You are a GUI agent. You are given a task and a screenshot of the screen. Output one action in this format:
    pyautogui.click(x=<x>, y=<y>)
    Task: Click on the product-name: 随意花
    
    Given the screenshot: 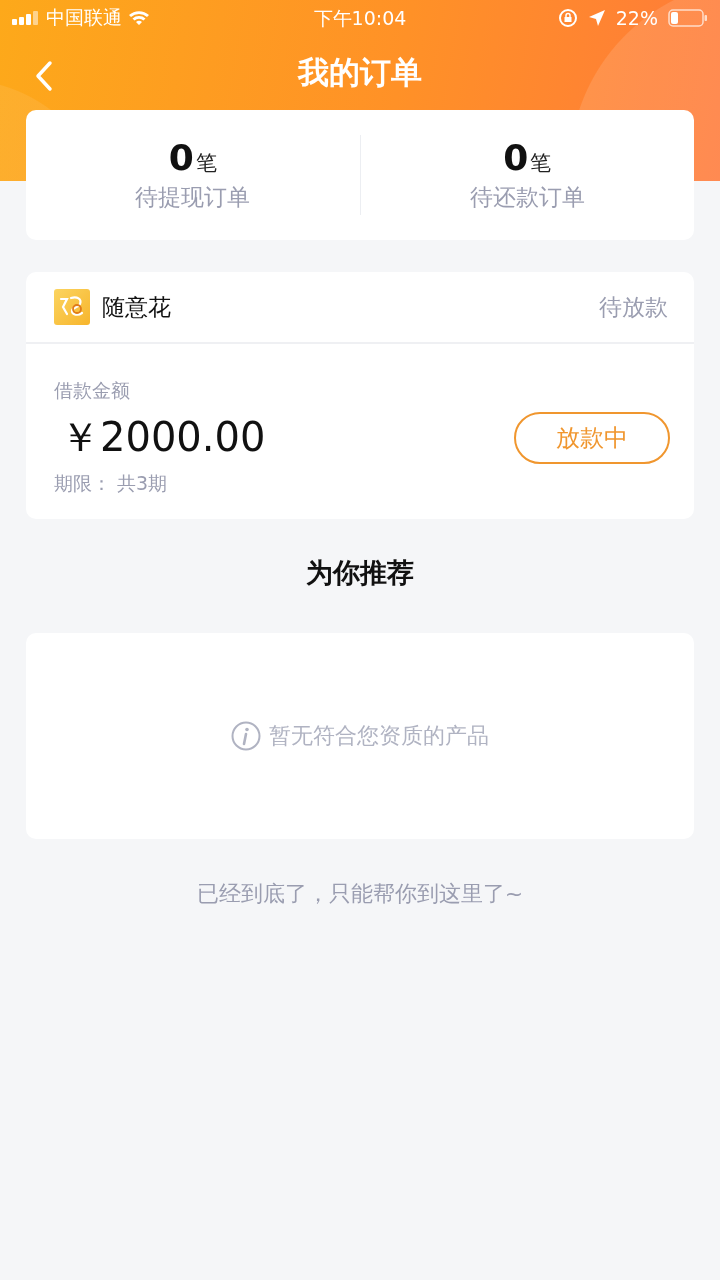 What is the action you would take?
    pyautogui.click(x=136, y=307)
    